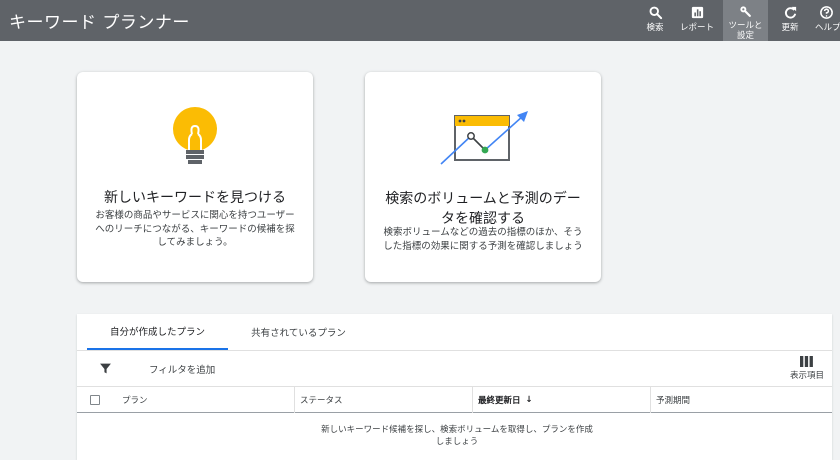 Image resolution: width=840 pixels, height=460 pixels. Describe the element at coordinates (790, 12) in the screenshot. I see `refresh-icon` at that location.